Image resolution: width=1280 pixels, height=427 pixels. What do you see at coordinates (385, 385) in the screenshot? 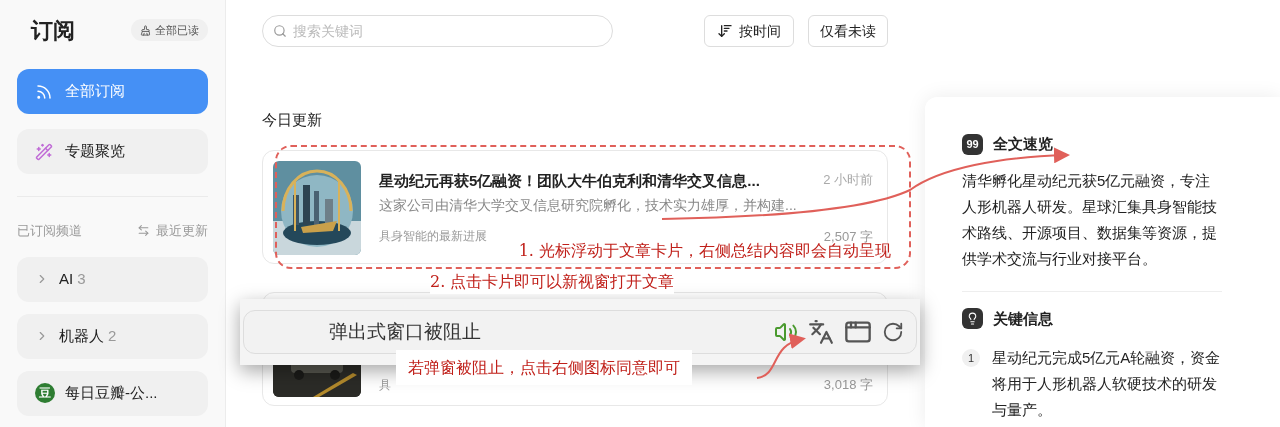
I see `article-source: 具` at bounding box center [385, 385].